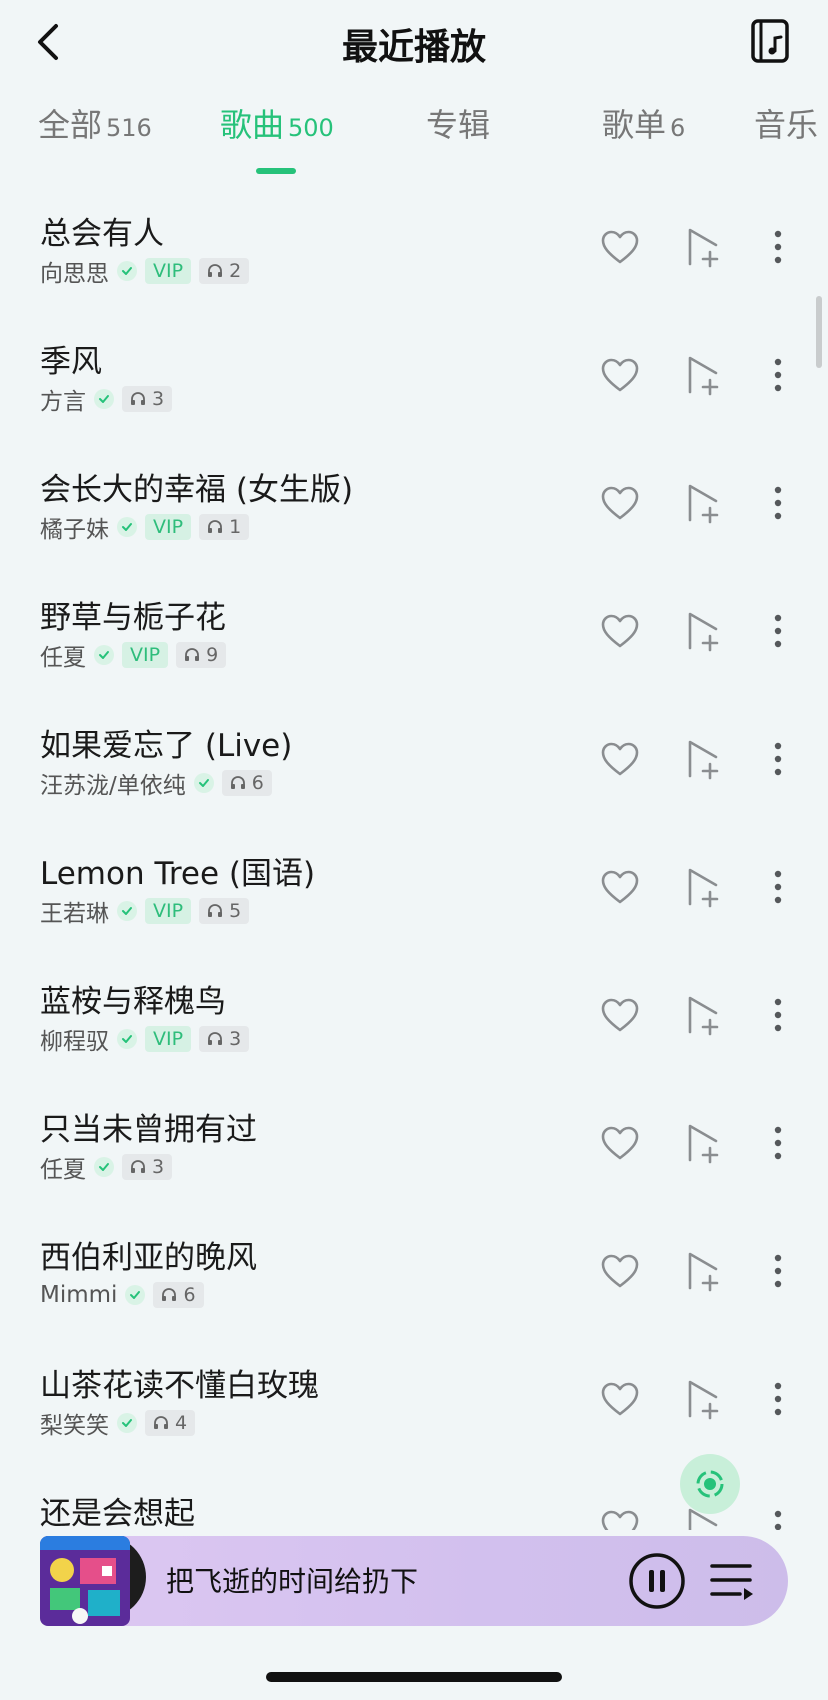  Describe the element at coordinates (235, 527) in the screenshot. I see `play-count: 1` at that location.